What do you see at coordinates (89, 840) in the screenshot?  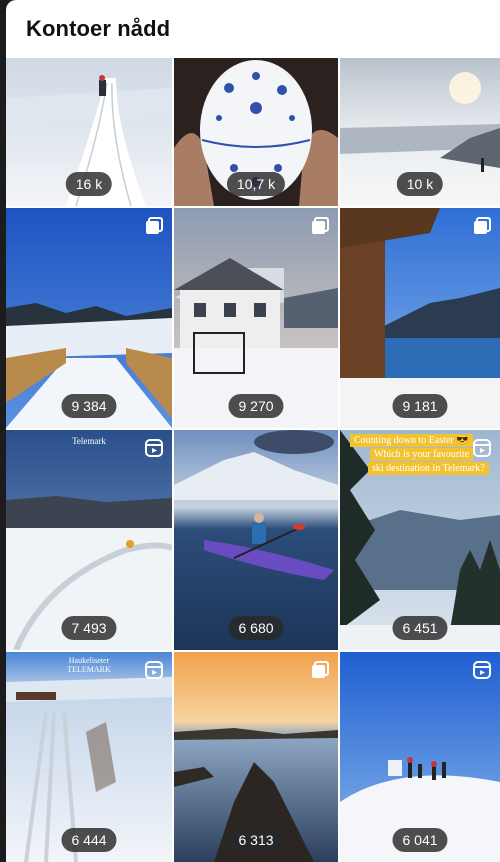 I see `reach-count: 6 444` at bounding box center [89, 840].